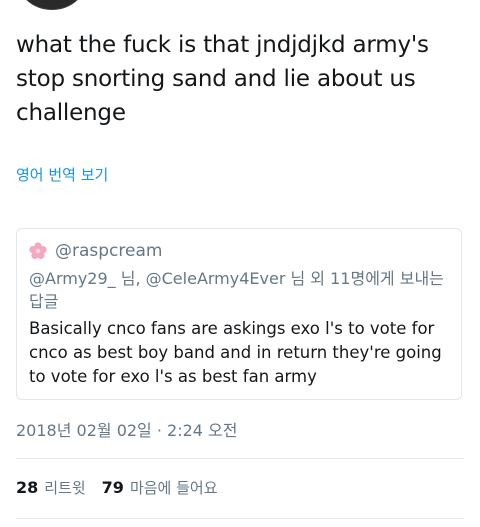 The image size is (480, 527). I want to click on tweet-stats: 28 리트윗 79 마음에 들어요, so click(125, 488).